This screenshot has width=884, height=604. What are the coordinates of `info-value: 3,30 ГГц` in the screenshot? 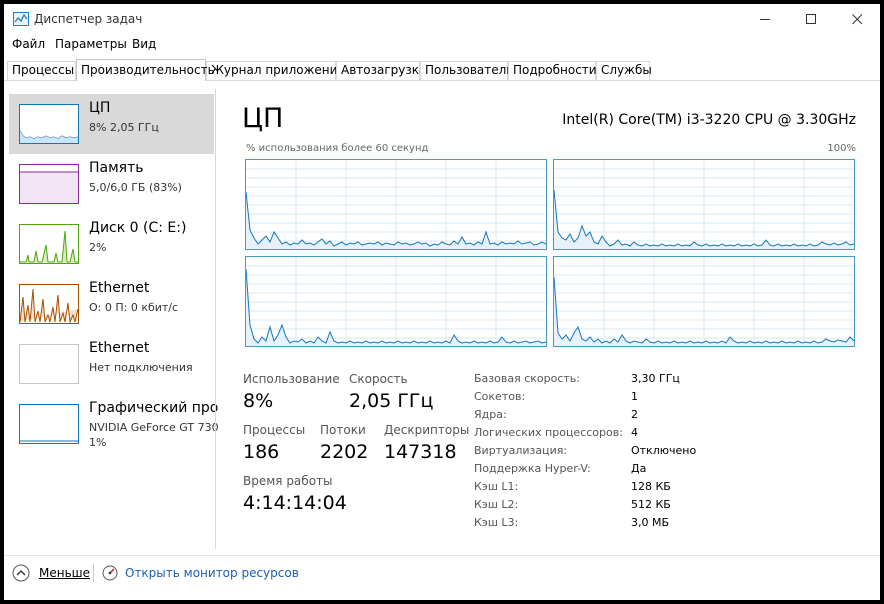 It's located at (655, 378).